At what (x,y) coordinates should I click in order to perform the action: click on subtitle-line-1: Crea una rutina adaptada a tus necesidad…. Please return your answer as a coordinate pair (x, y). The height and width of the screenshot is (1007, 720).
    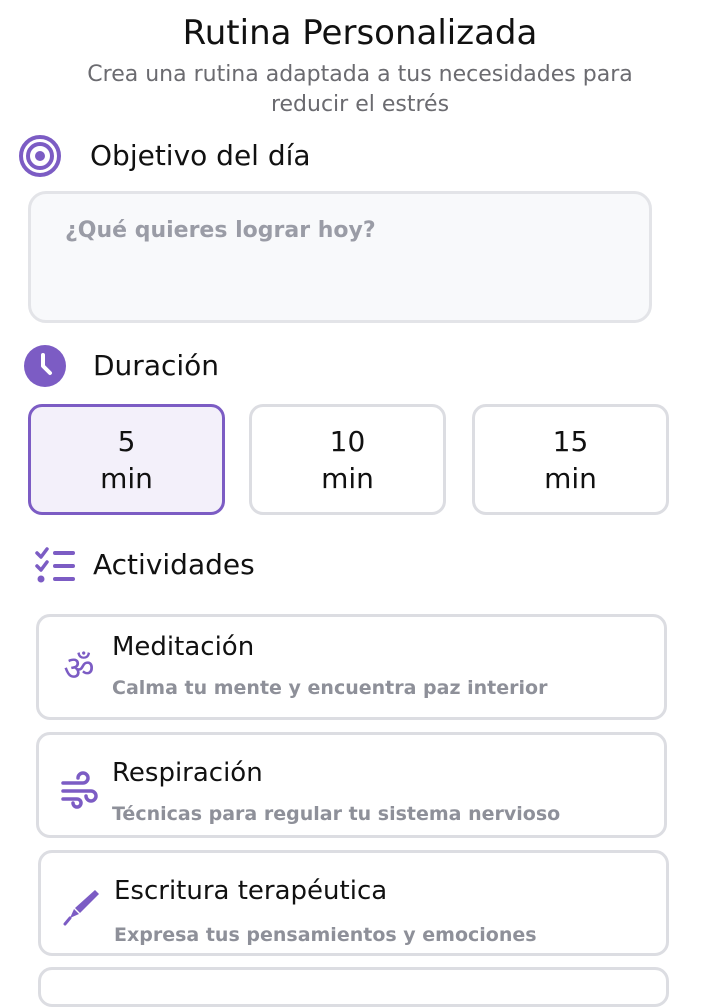
    Looking at the image, I should click on (360, 74).